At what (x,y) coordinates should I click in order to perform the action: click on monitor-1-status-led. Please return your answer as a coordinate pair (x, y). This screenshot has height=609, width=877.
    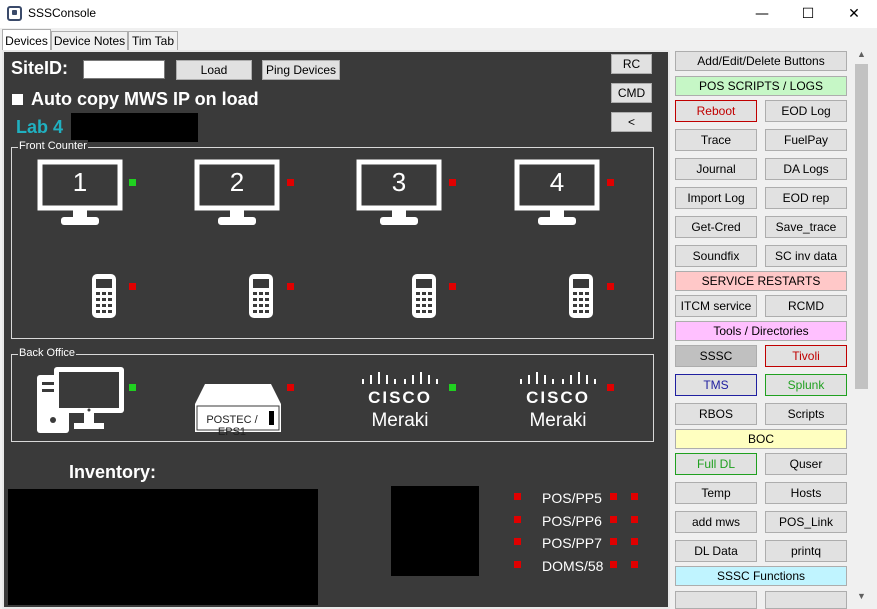
    Looking at the image, I should click on (132, 182).